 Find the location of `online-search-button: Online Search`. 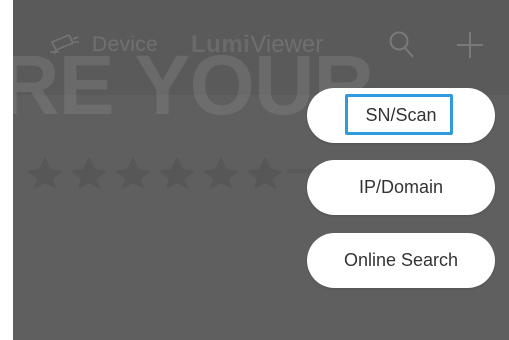

online-search-button: Online Search is located at coordinates (401, 260).